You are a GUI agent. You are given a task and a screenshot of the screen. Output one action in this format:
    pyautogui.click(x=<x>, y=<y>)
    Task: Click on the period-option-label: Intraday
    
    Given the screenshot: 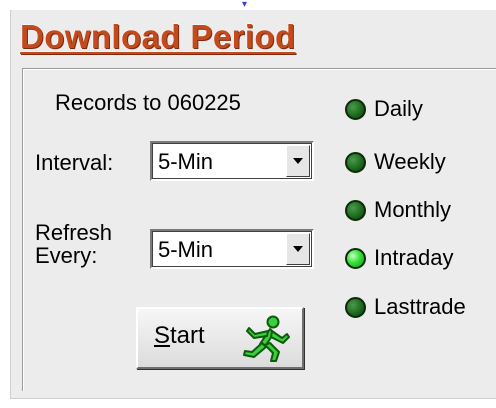 What is the action you would take?
    pyautogui.click(x=414, y=257)
    